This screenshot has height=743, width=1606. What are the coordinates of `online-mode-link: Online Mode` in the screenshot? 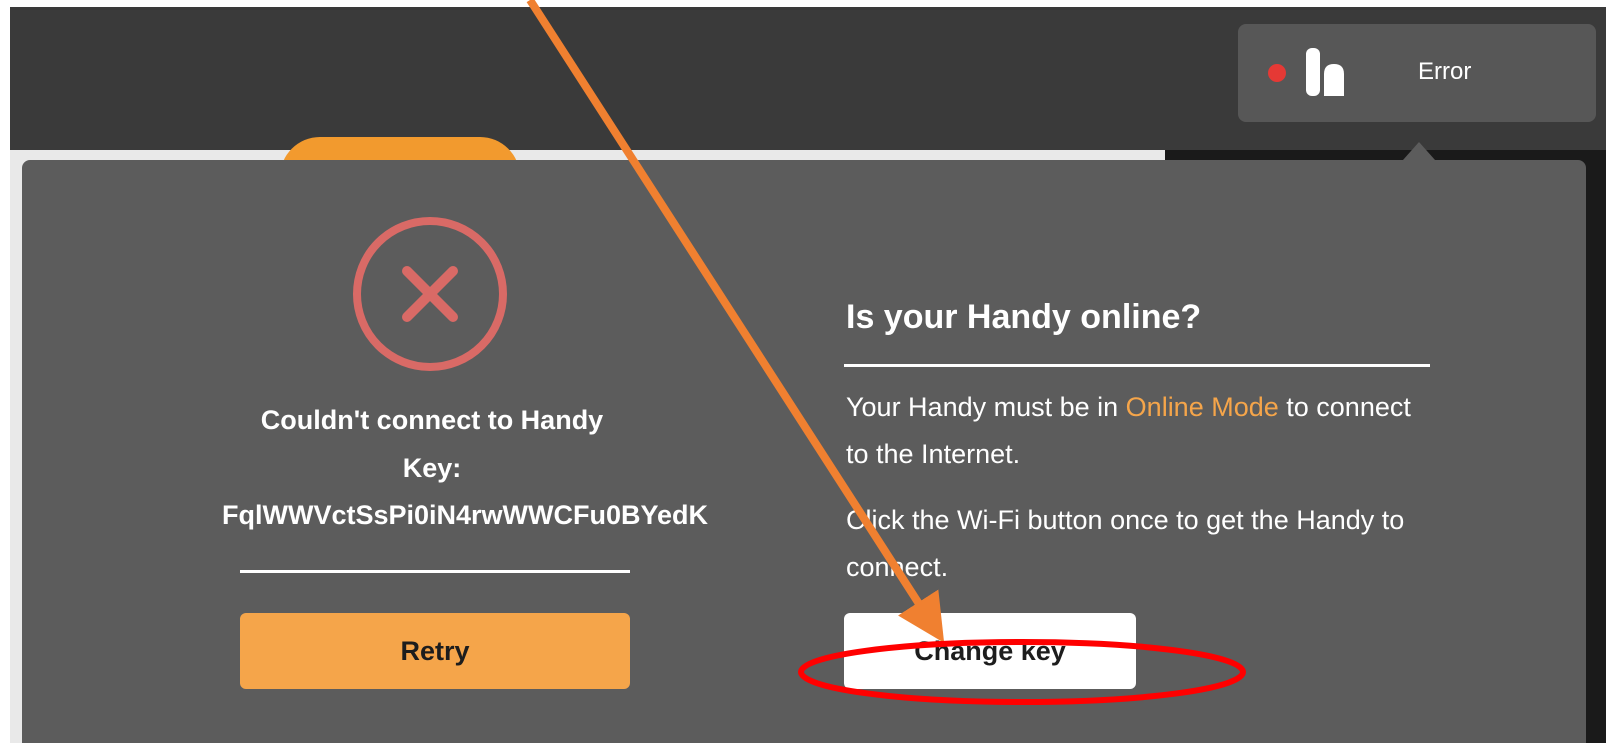 It's located at (1202, 407).